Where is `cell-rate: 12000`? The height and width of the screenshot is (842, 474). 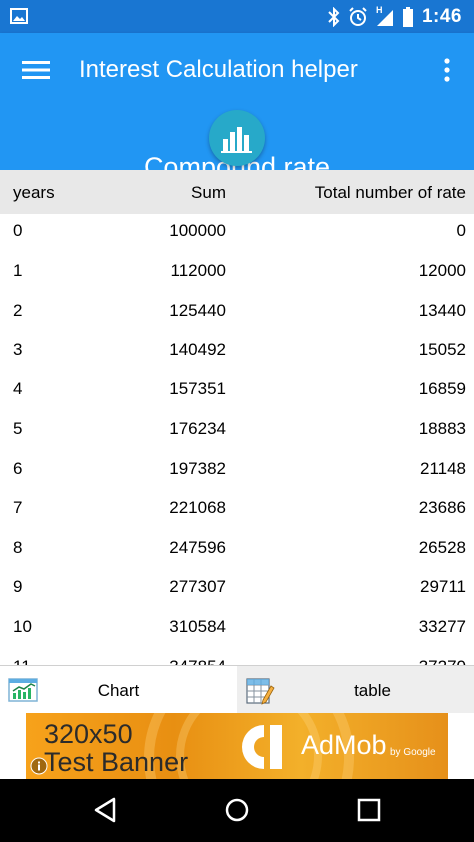
cell-rate: 12000 is located at coordinates (442, 270).